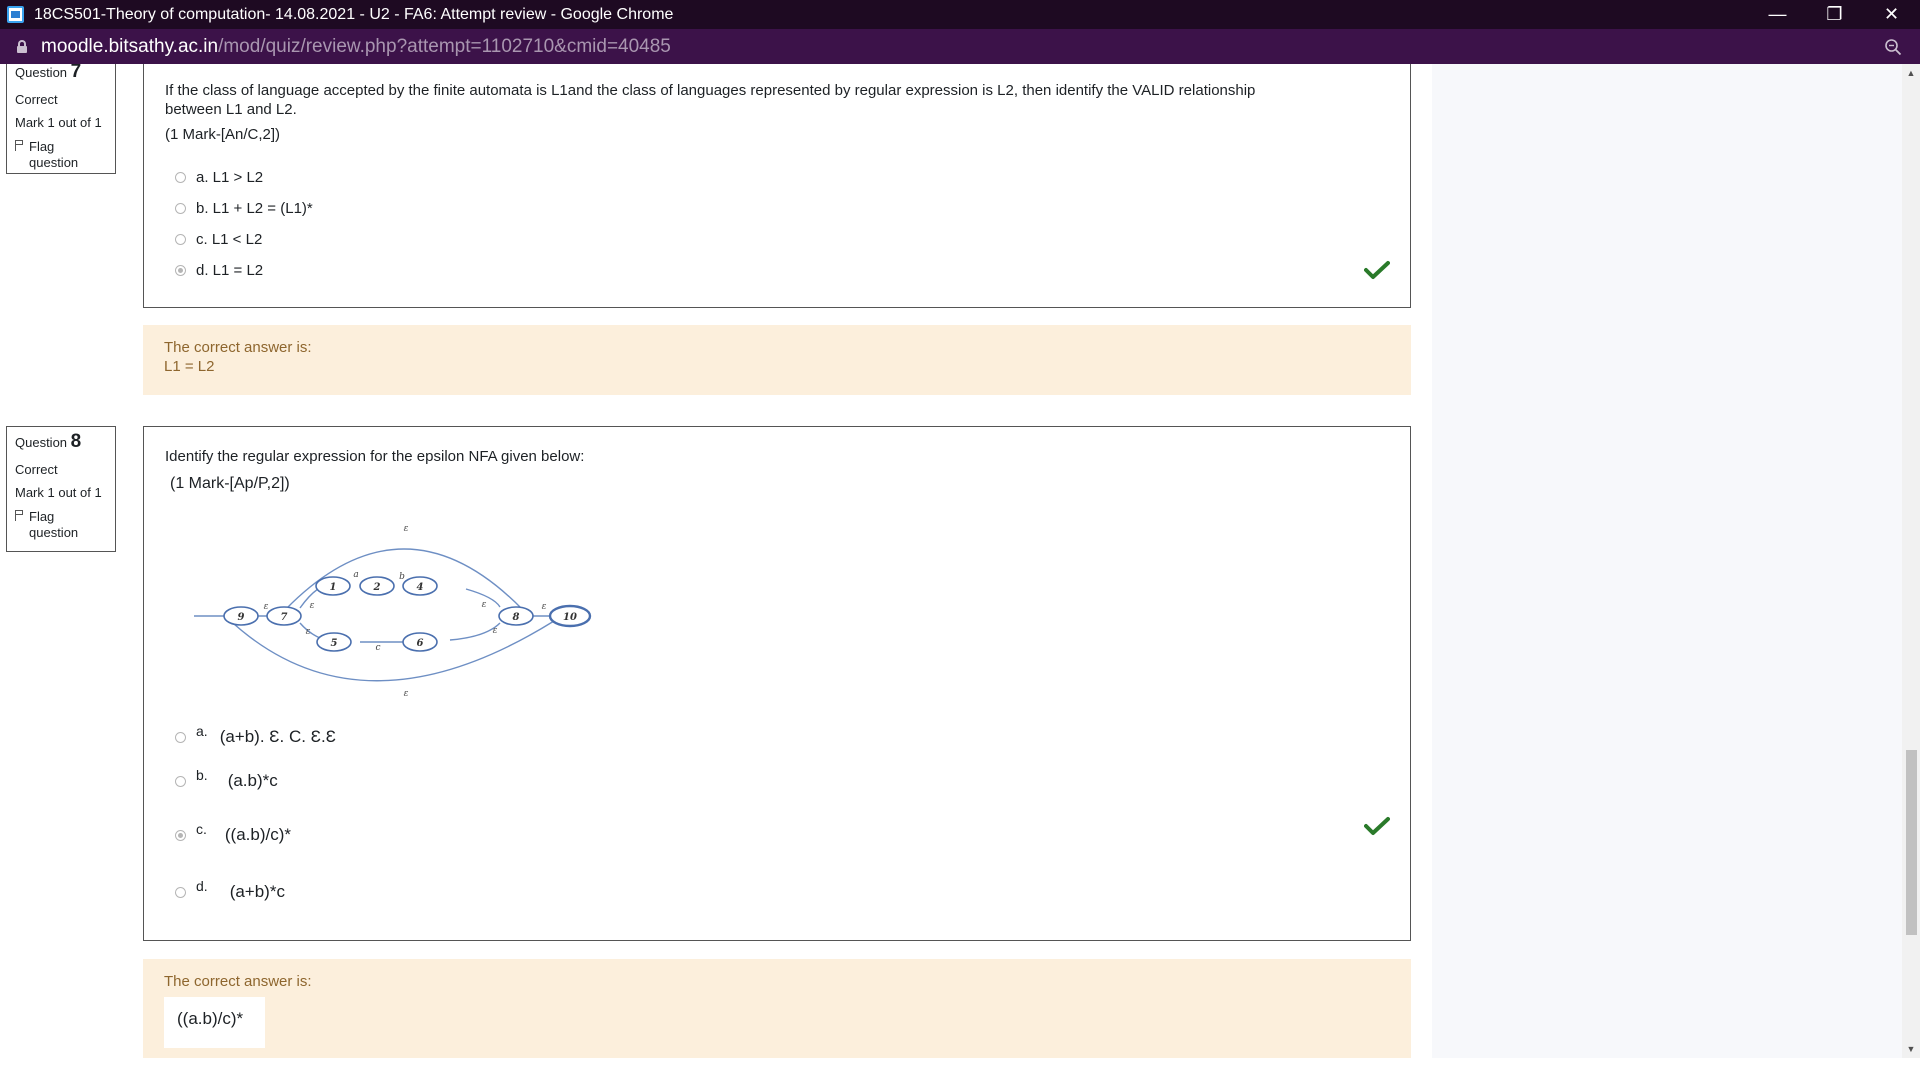 The height and width of the screenshot is (1078, 1920). Describe the element at coordinates (201, 829) in the screenshot. I see `option-letter: c.` at that location.